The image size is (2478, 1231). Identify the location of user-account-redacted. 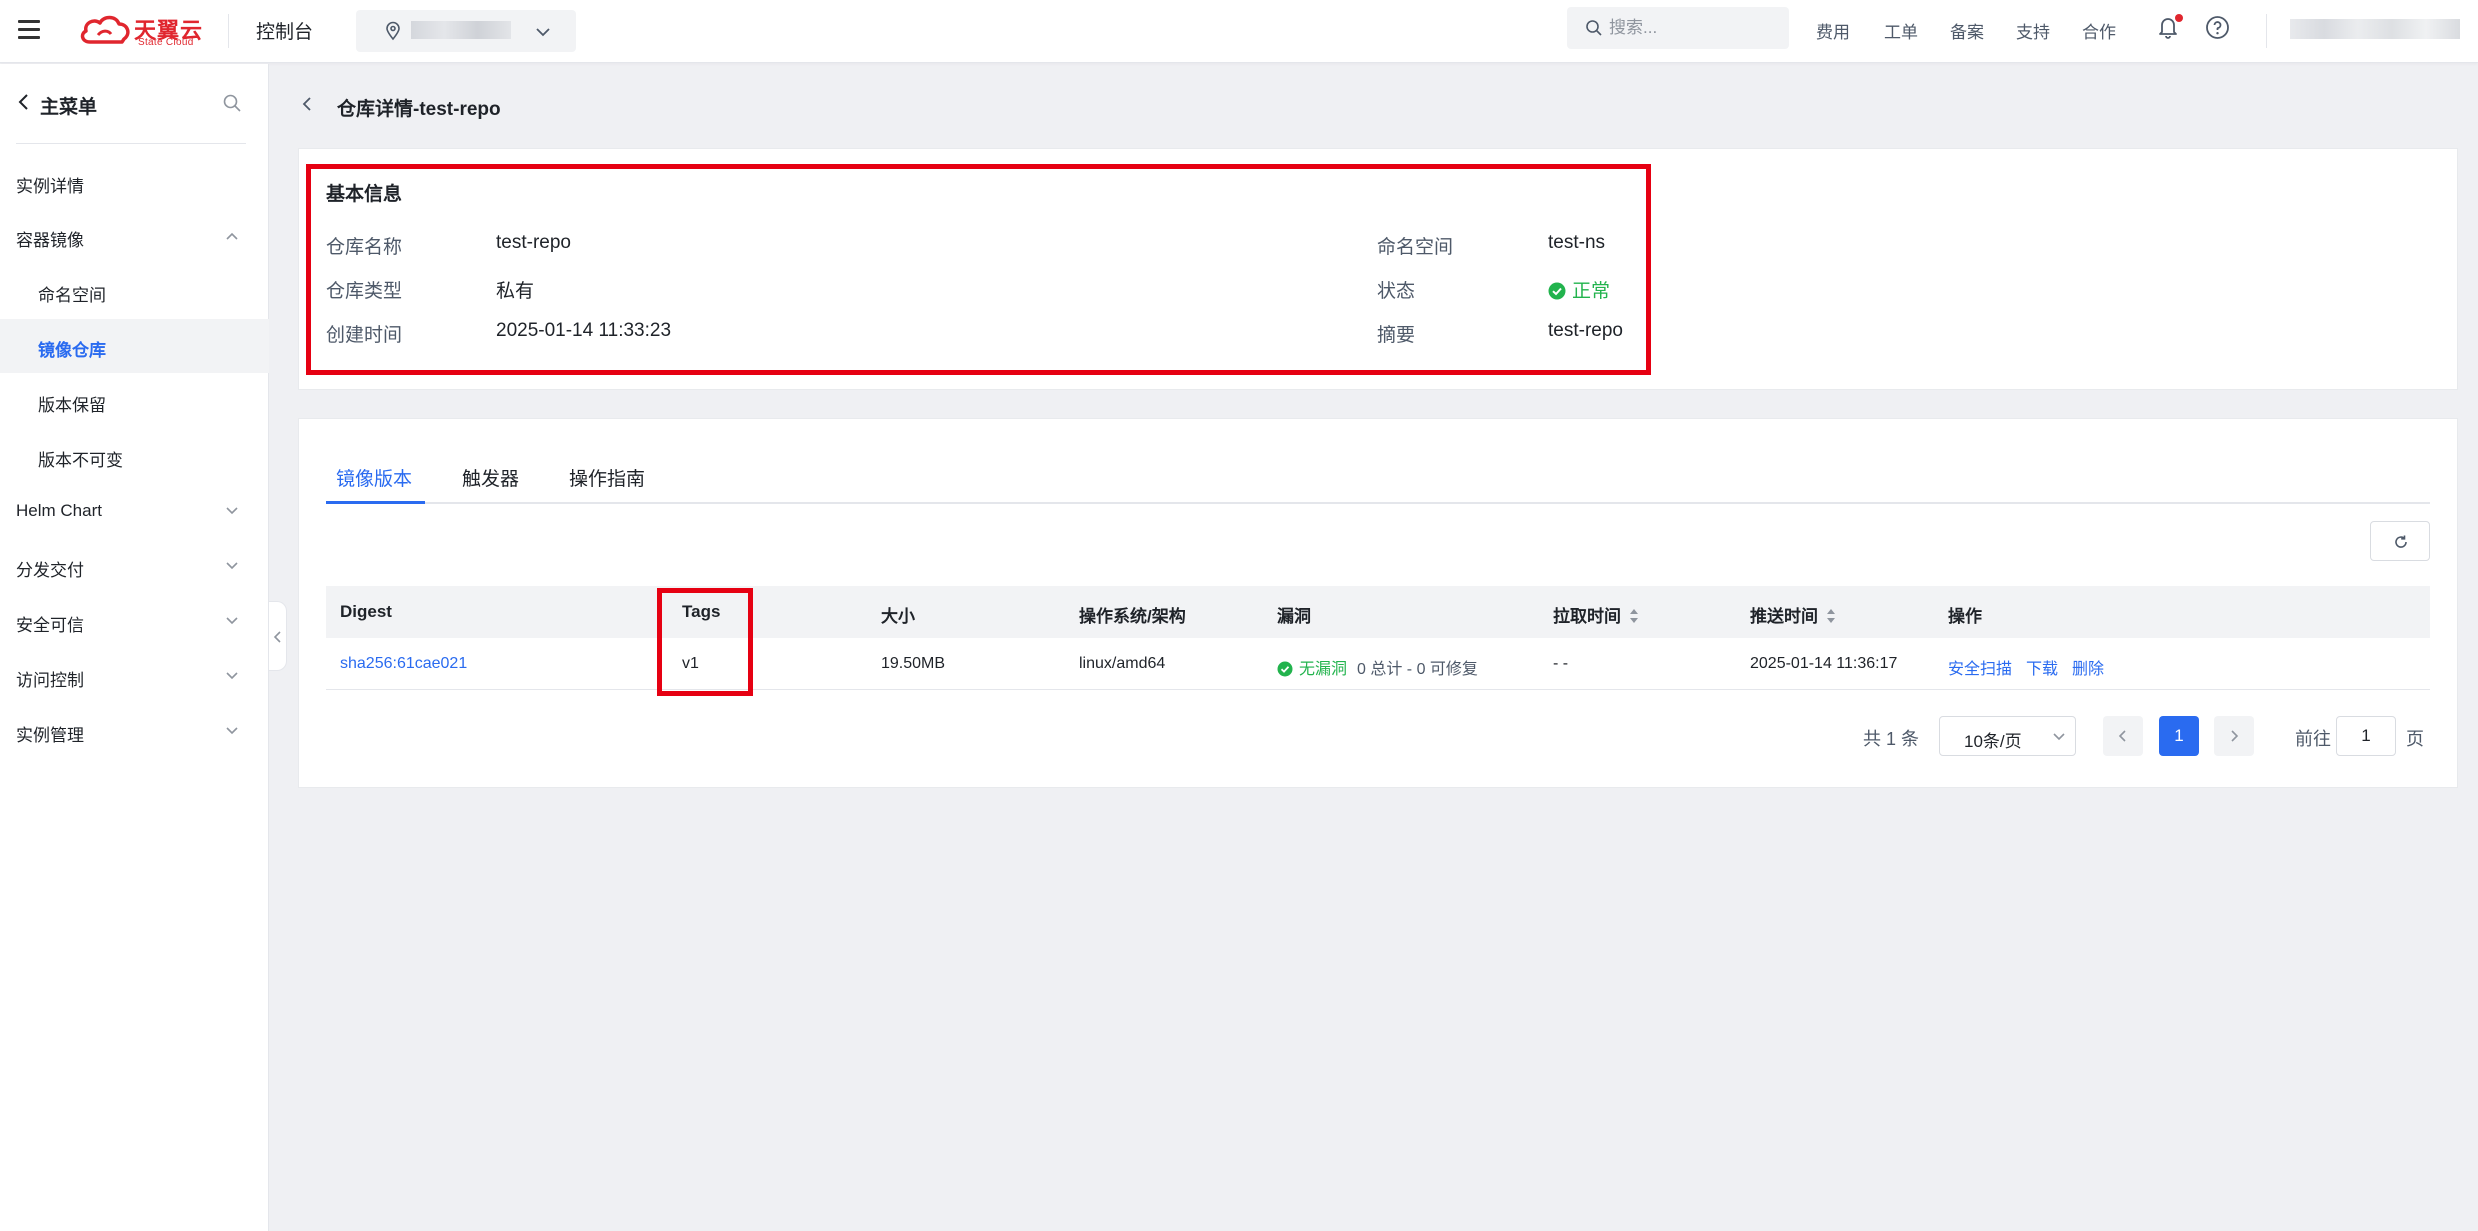
(2375, 29).